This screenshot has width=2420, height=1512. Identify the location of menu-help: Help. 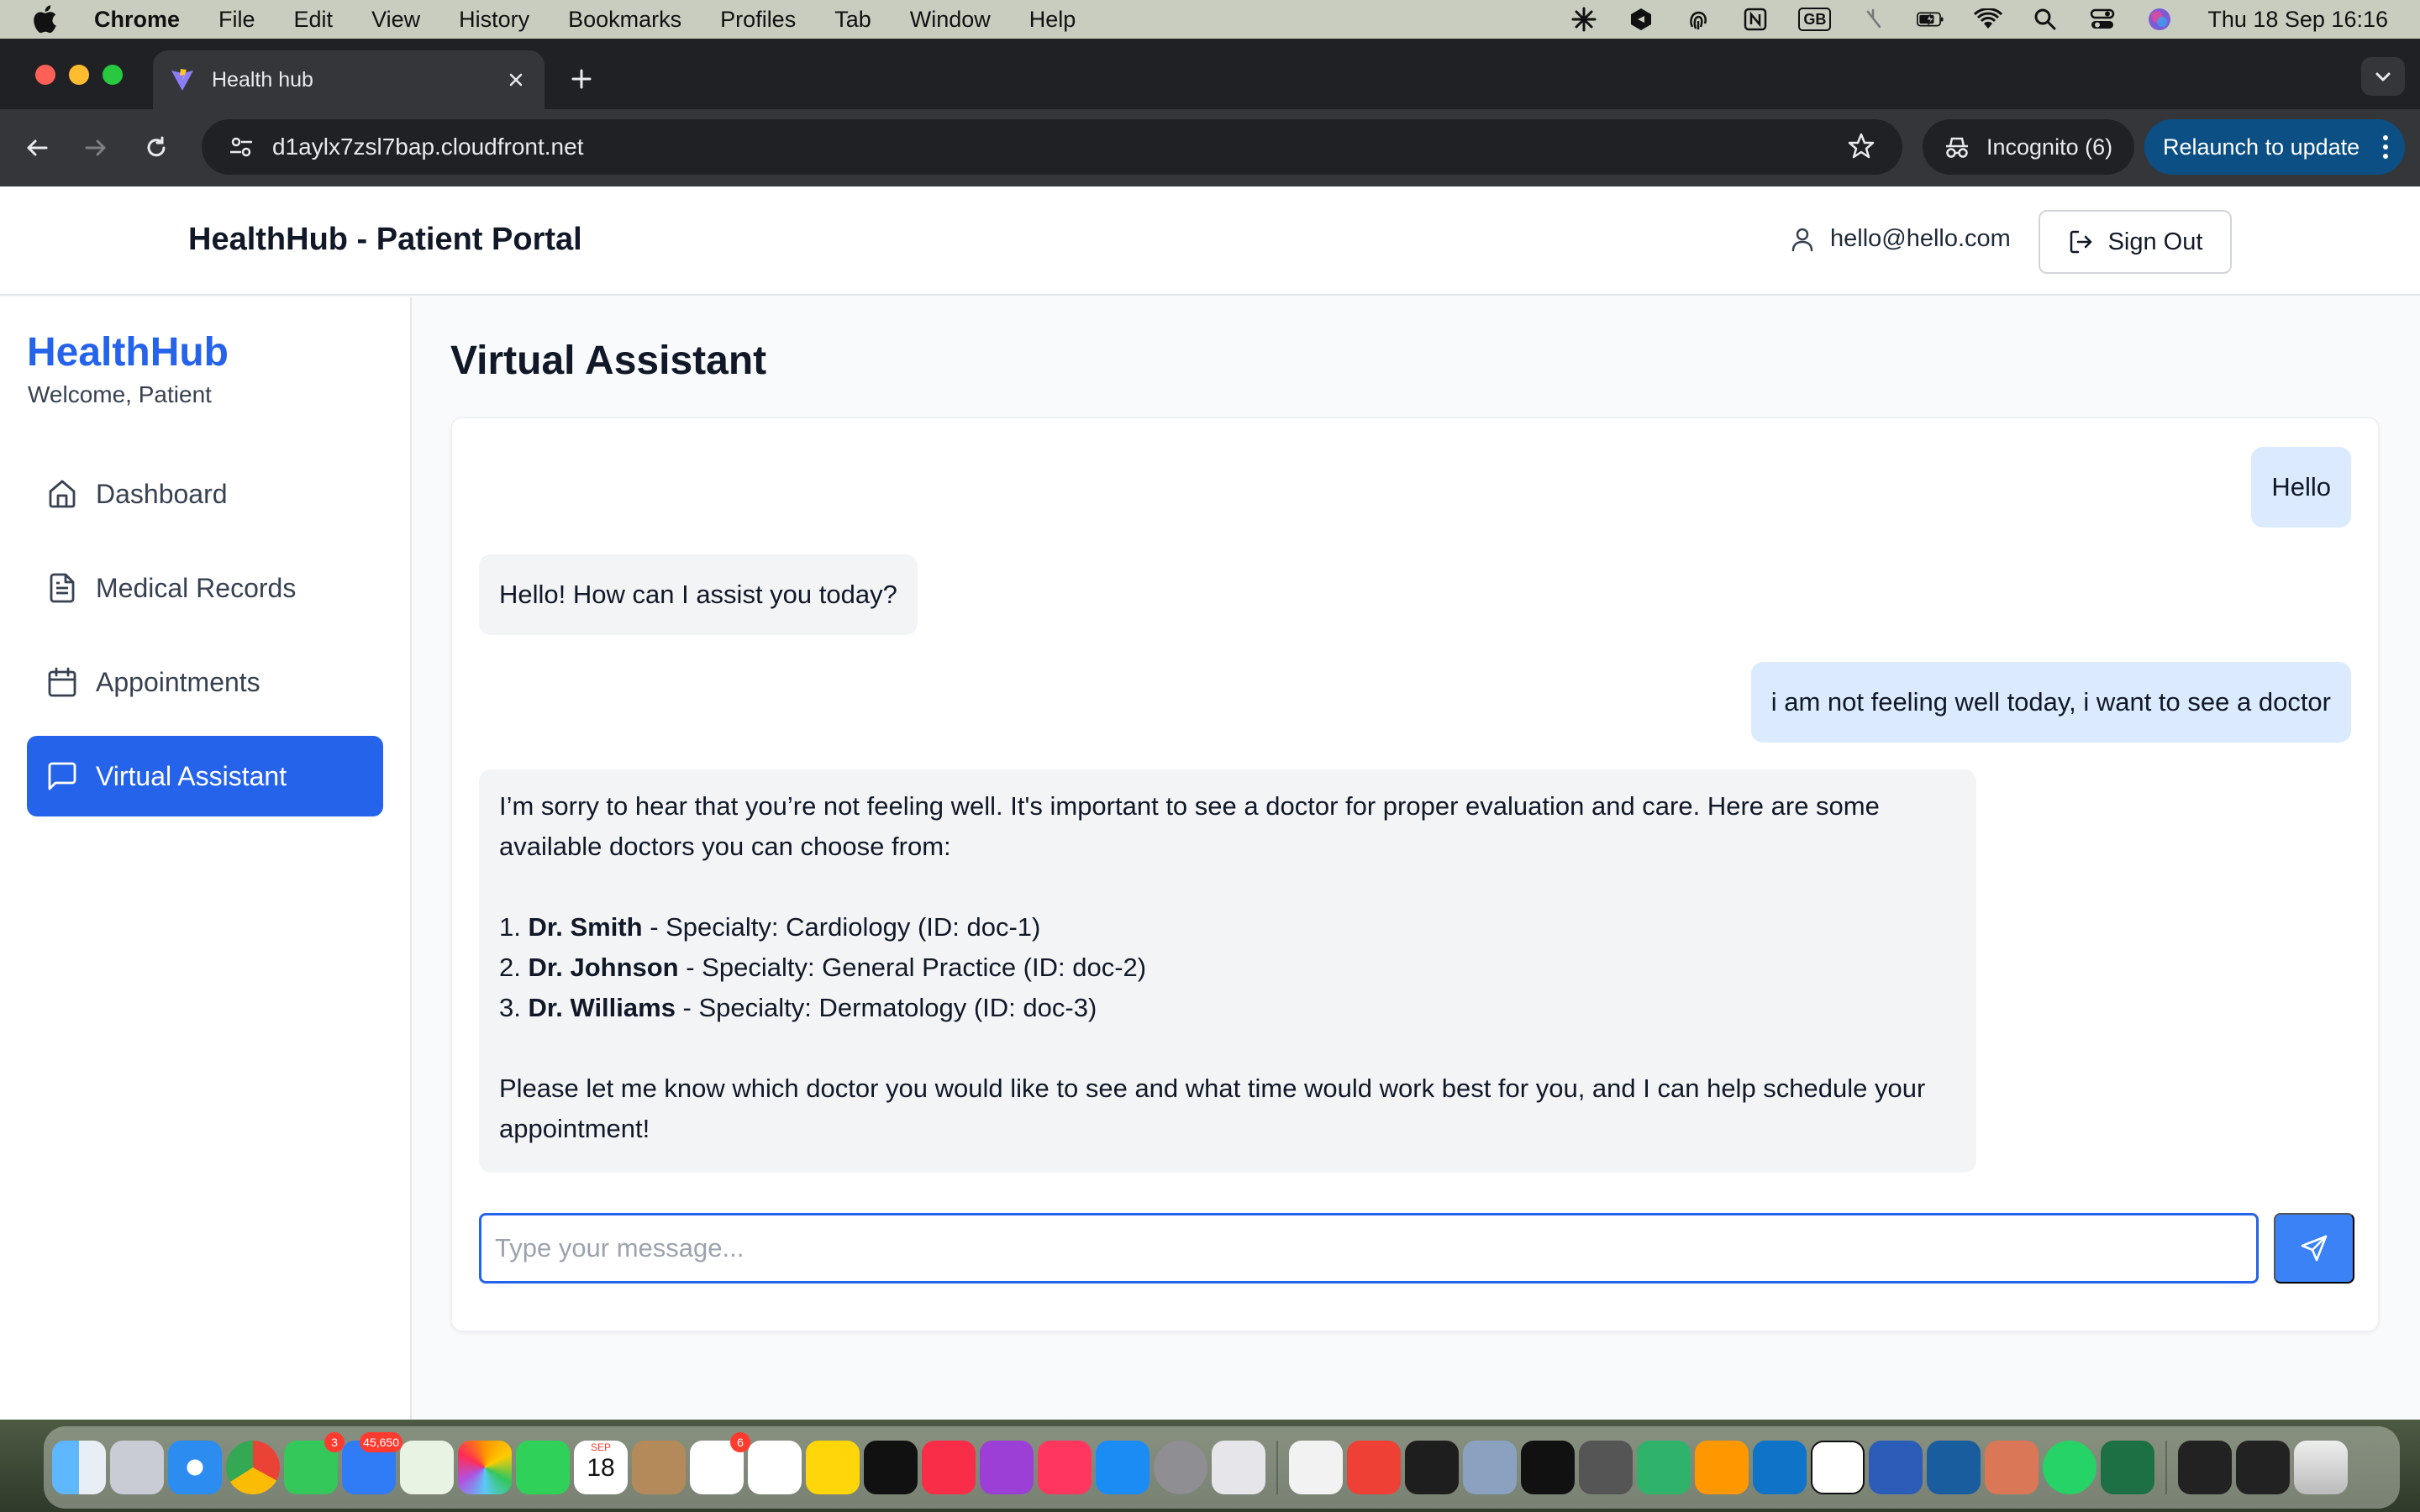
(1052, 20).